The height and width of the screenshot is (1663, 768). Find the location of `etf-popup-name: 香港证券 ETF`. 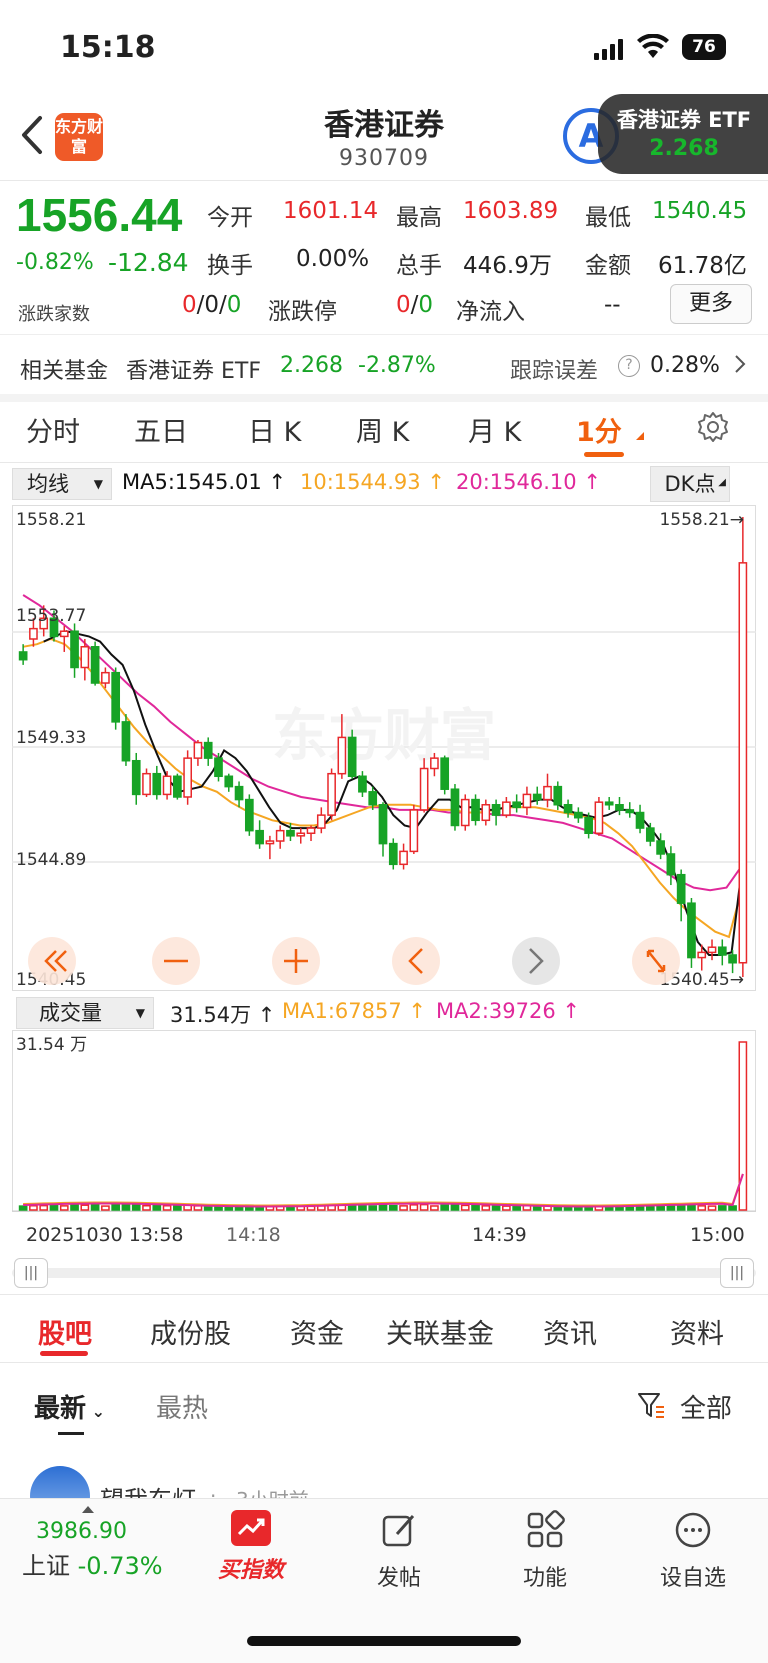

etf-popup-name: 香港证券 ETF is located at coordinates (684, 120).